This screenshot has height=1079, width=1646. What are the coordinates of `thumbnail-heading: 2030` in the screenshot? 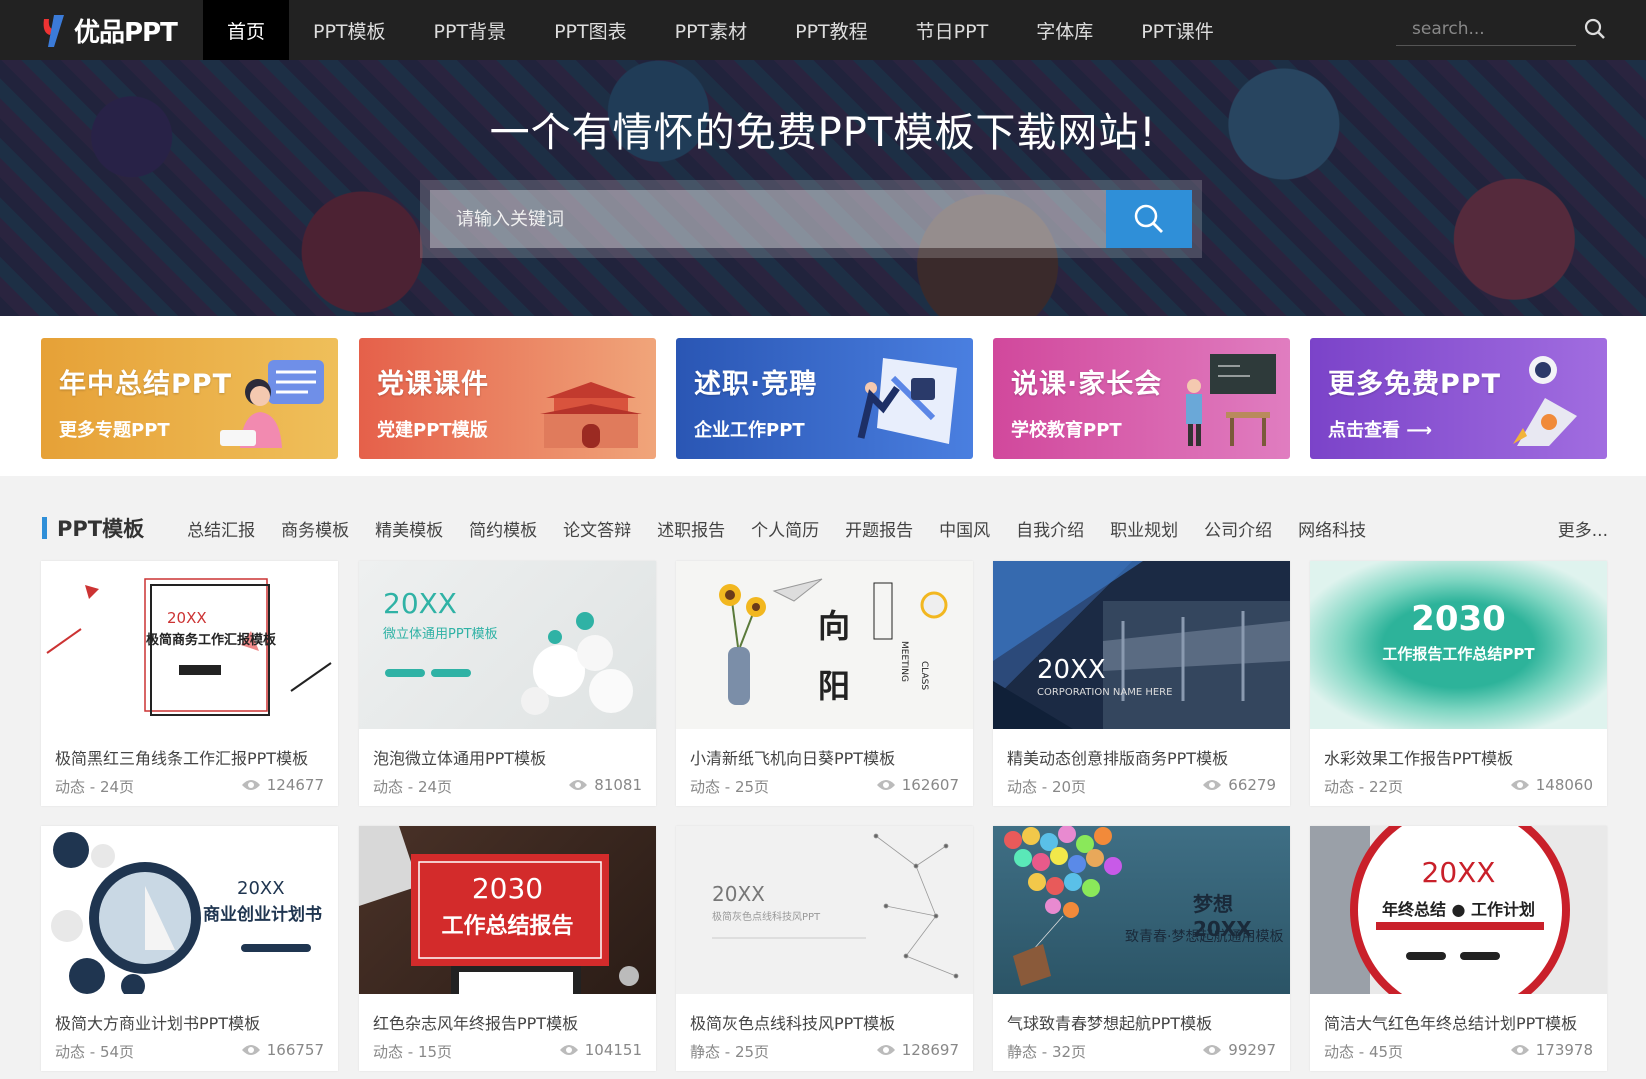 It's located at (507, 888).